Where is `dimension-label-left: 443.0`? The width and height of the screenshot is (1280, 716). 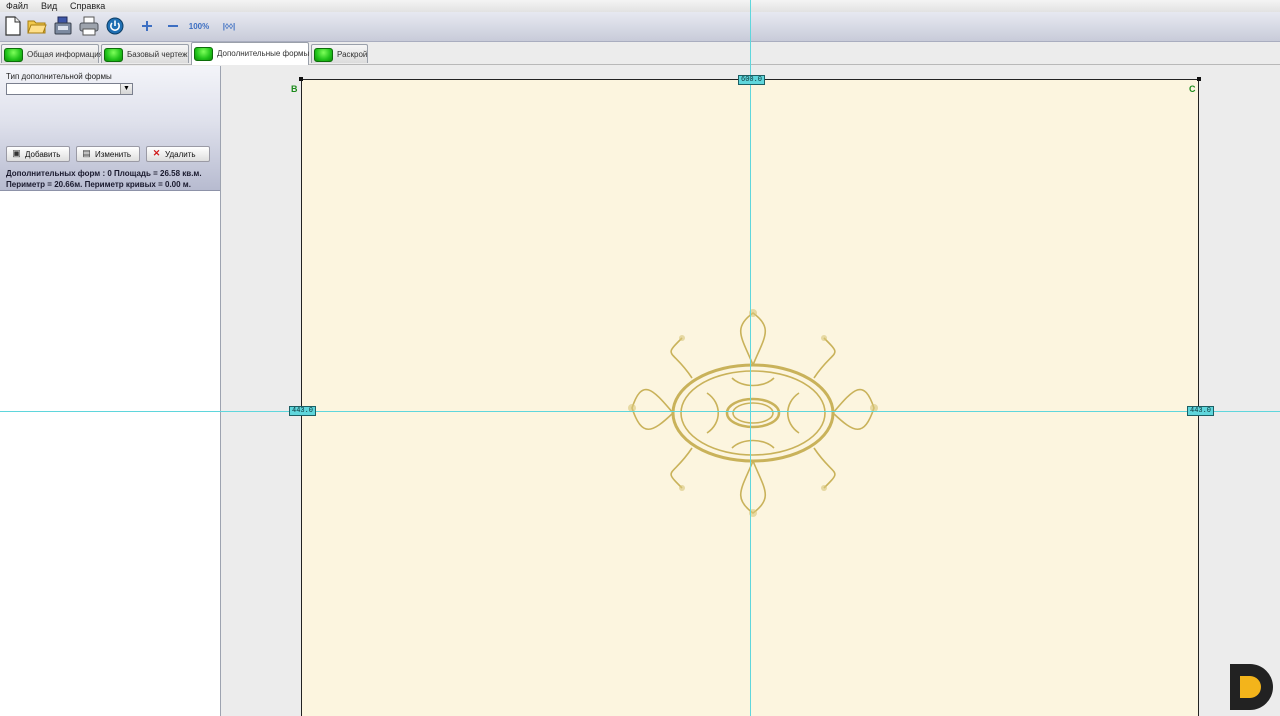 dimension-label-left: 443.0 is located at coordinates (303, 411).